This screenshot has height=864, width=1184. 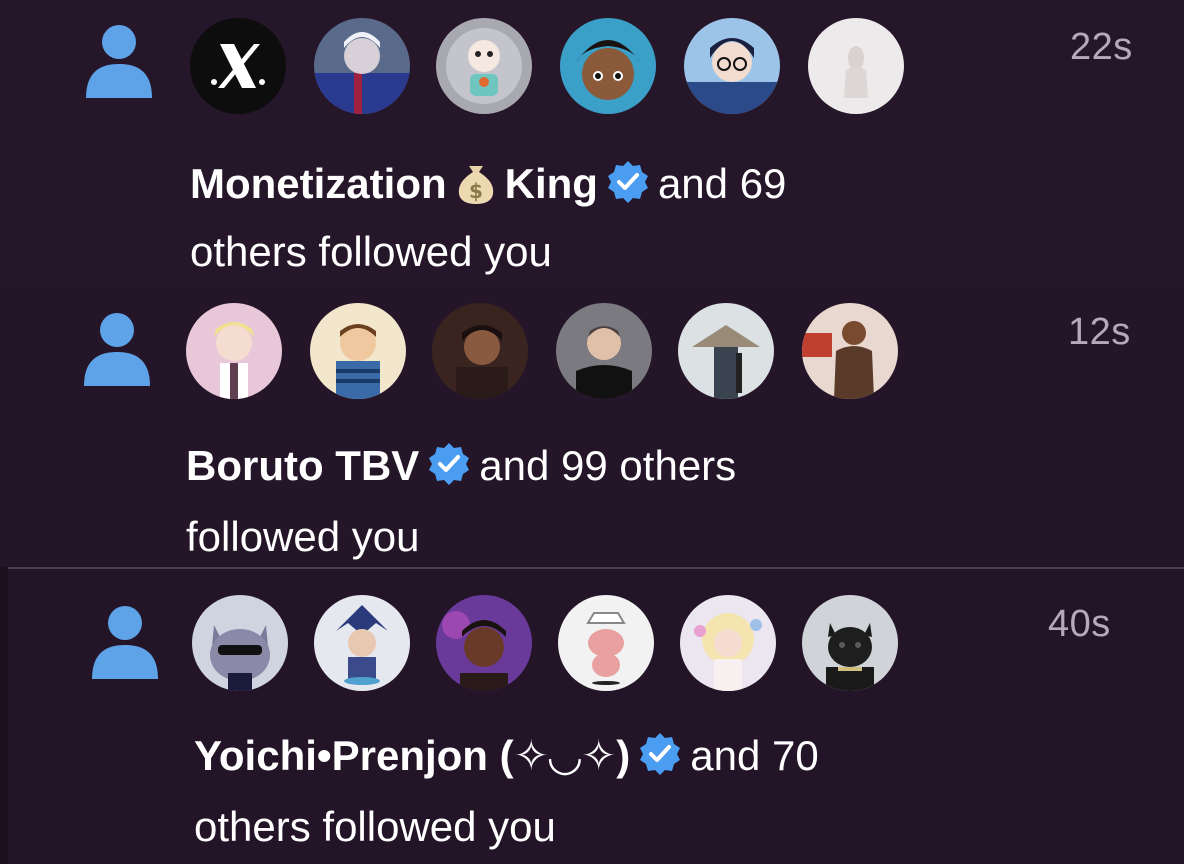 What do you see at coordinates (608, 66) in the screenshot?
I see `curly-hair-boy-avatar` at bounding box center [608, 66].